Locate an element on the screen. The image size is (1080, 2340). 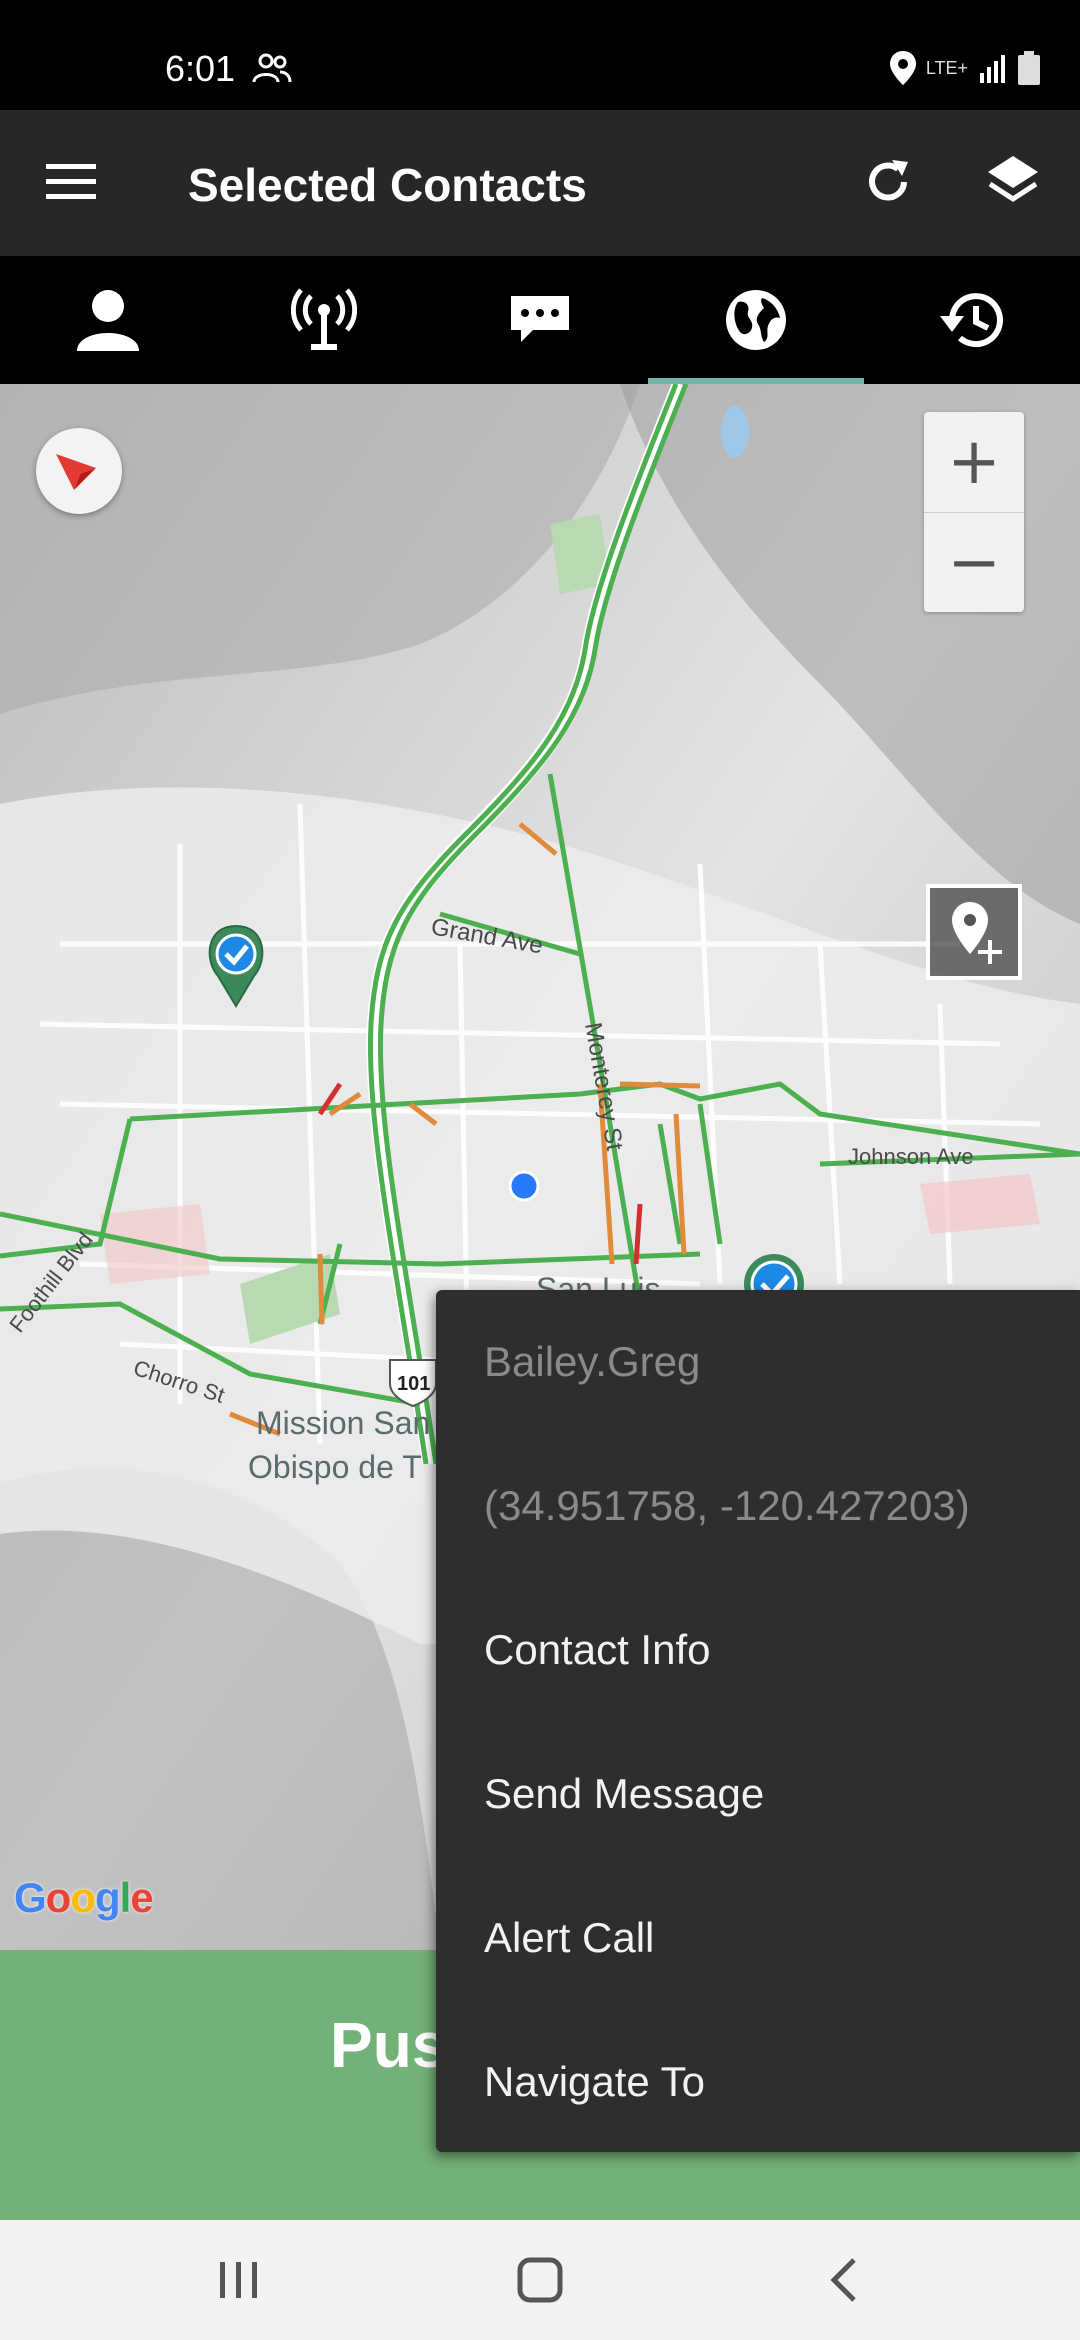
layers-icon is located at coordinates (1013, 182).